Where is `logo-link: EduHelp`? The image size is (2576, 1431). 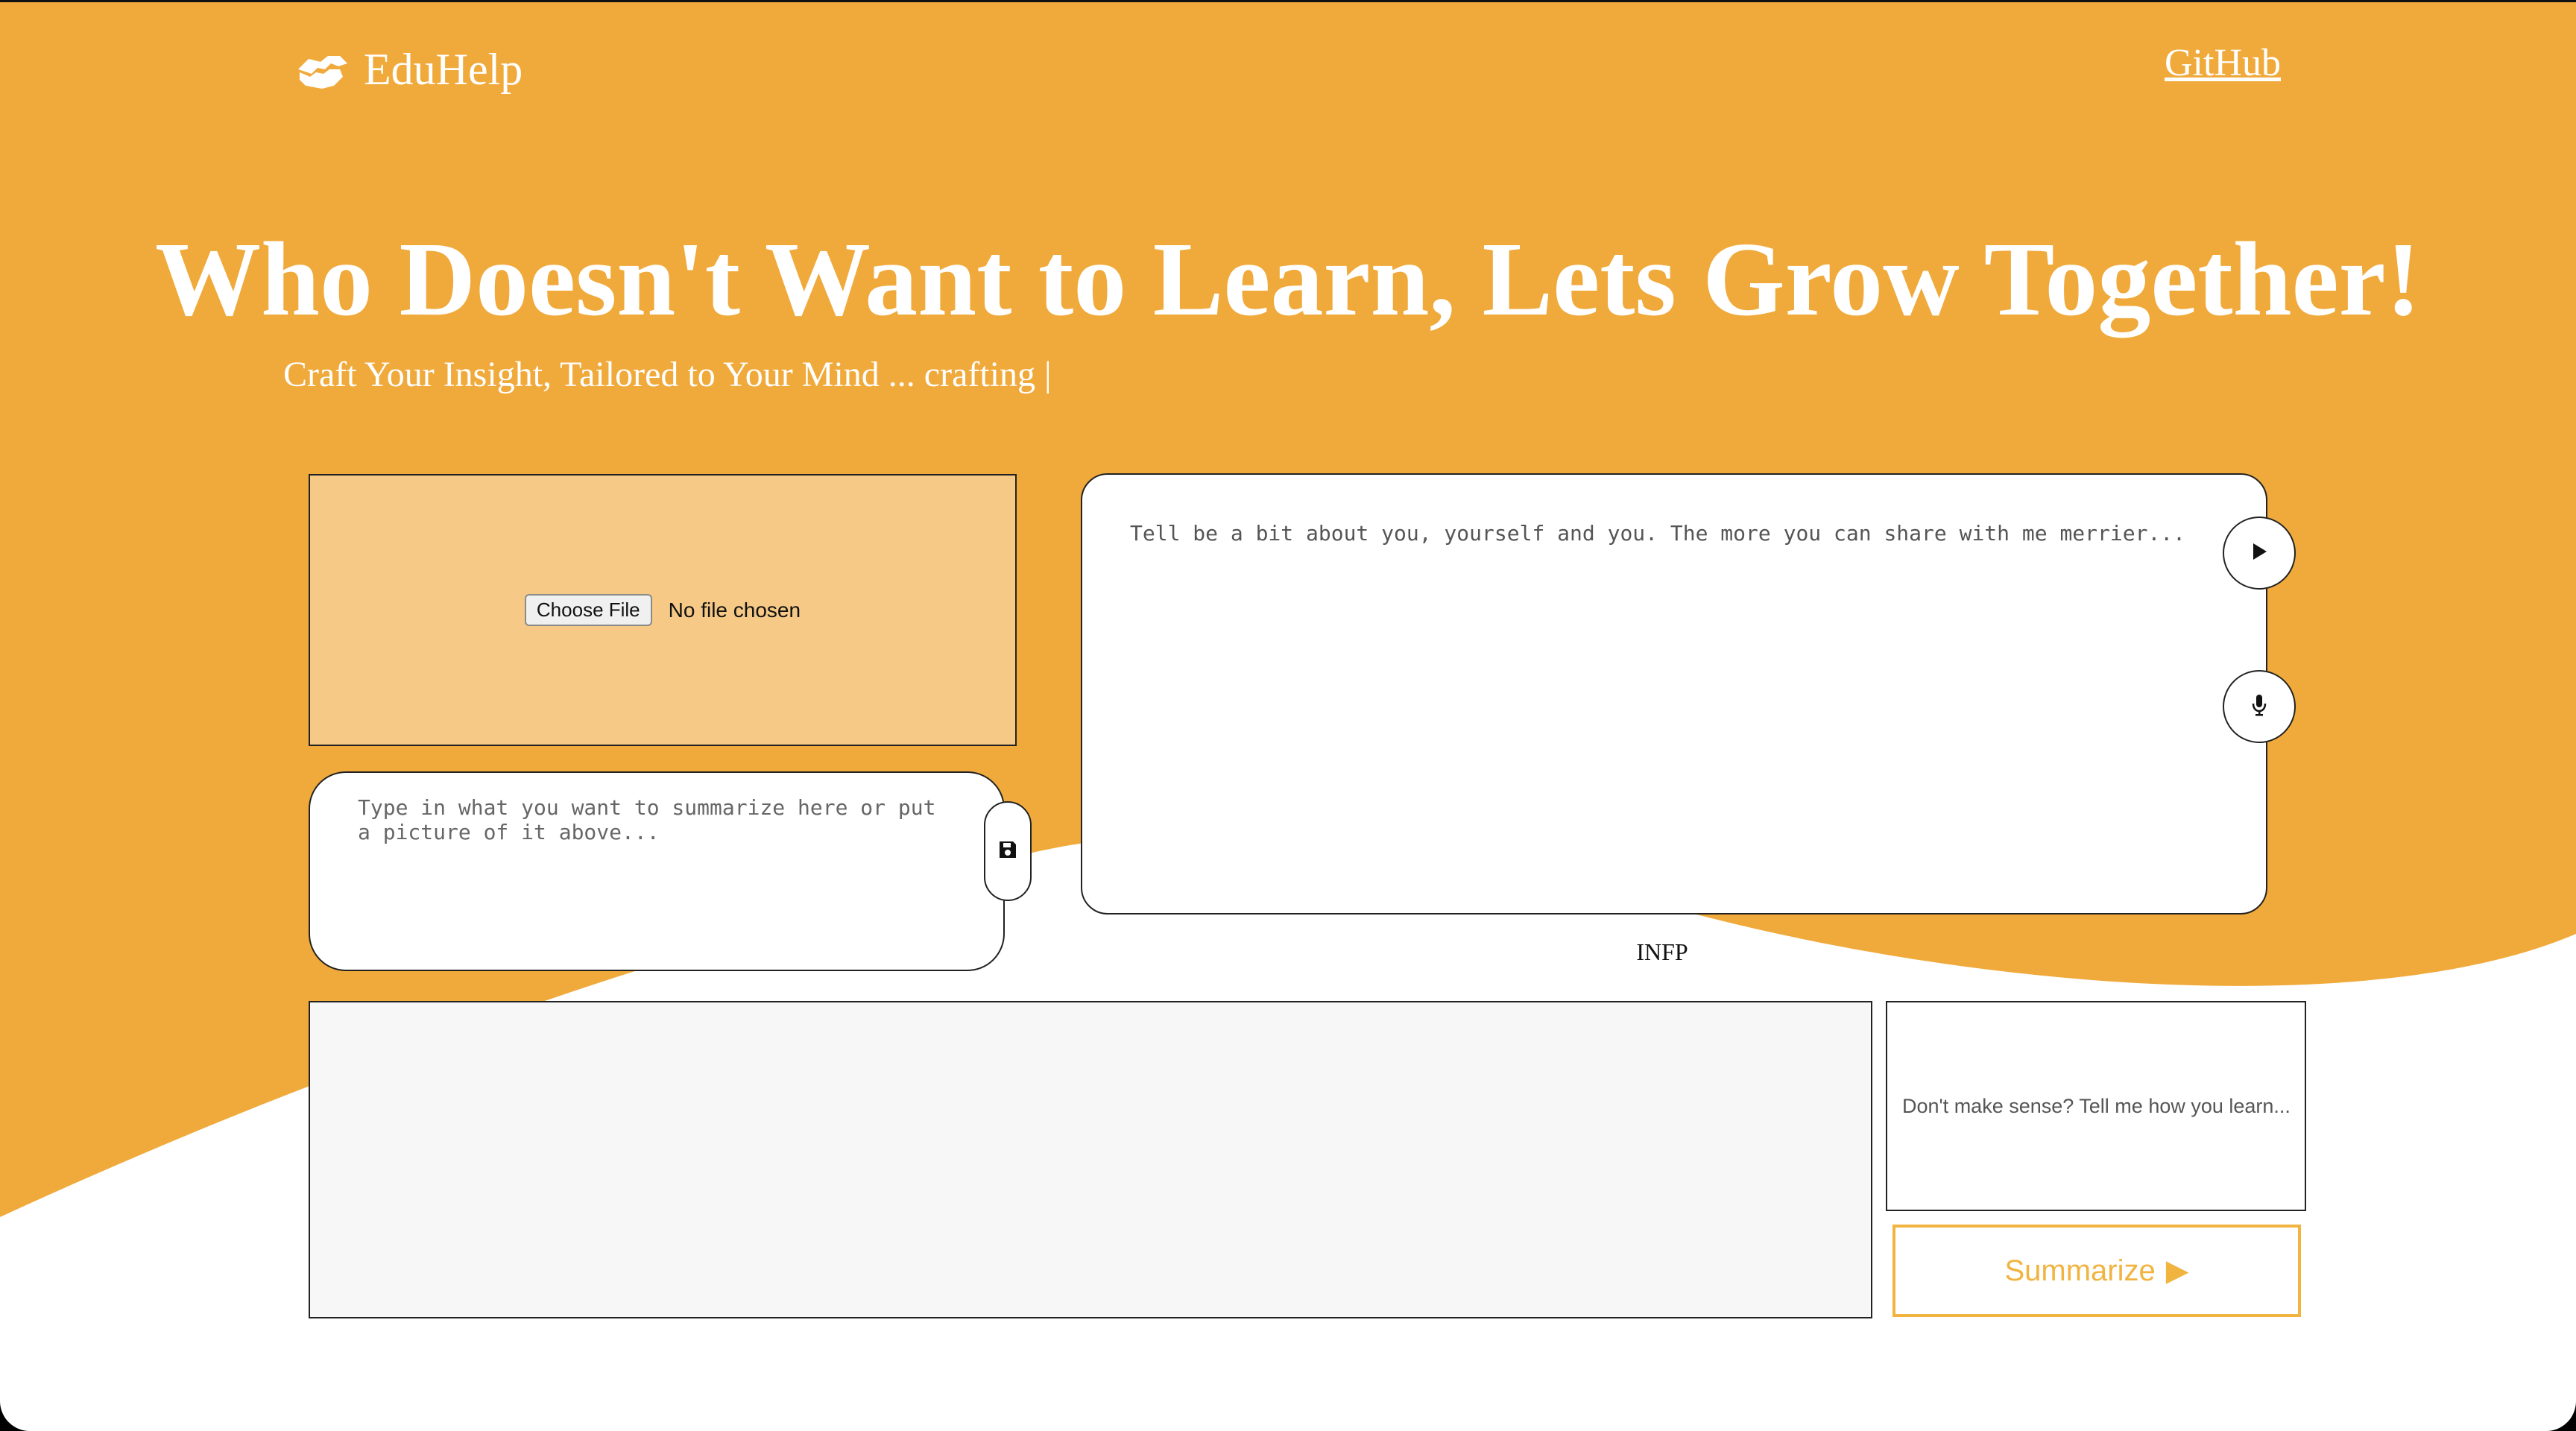
logo-link: EduHelp is located at coordinates (409, 69).